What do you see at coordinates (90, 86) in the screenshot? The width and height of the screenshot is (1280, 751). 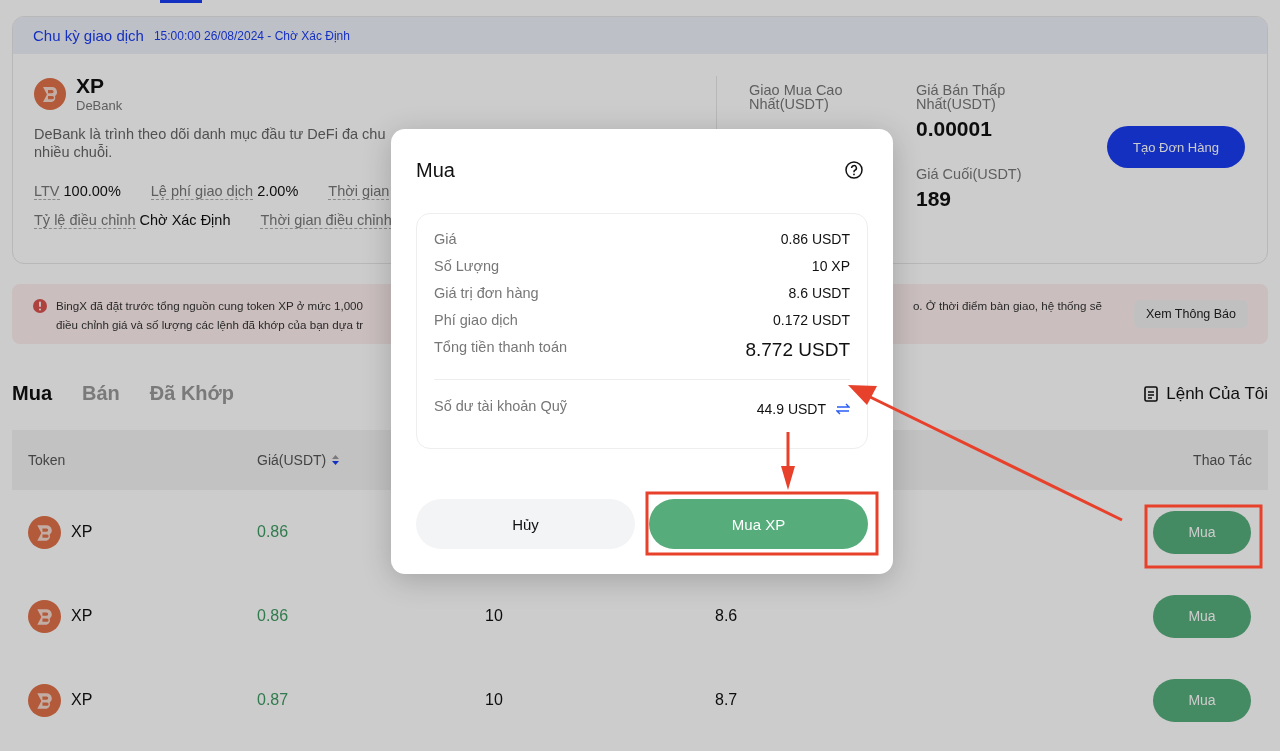 I see `token-symbol: XP` at bounding box center [90, 86].